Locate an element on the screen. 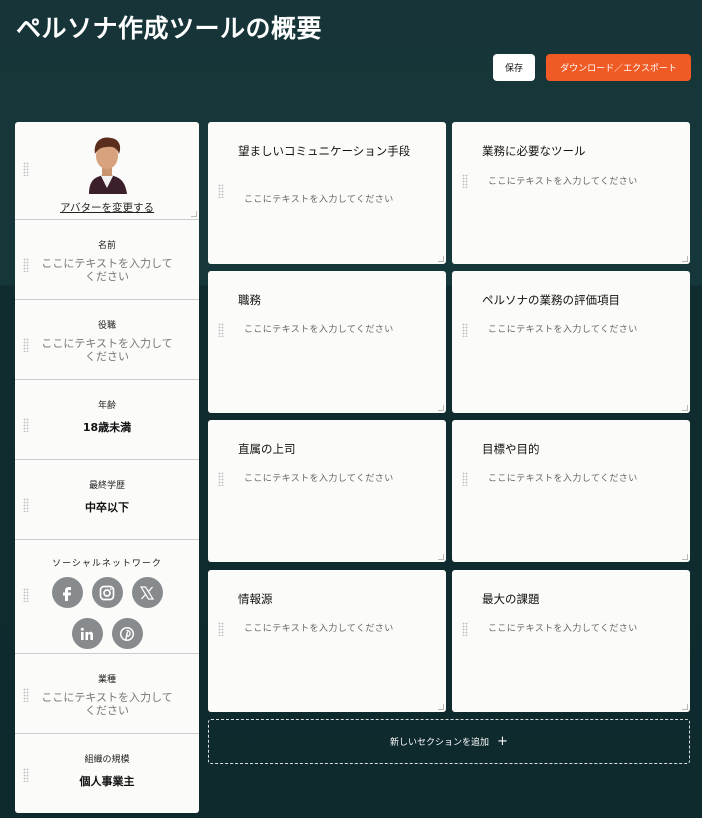 Image resolution: width=702 pixels, height=818 pixels. card-communication: 望ましいコミュニケーション手段 ここにテキストを入力してください is located at coordinates (327, 193).